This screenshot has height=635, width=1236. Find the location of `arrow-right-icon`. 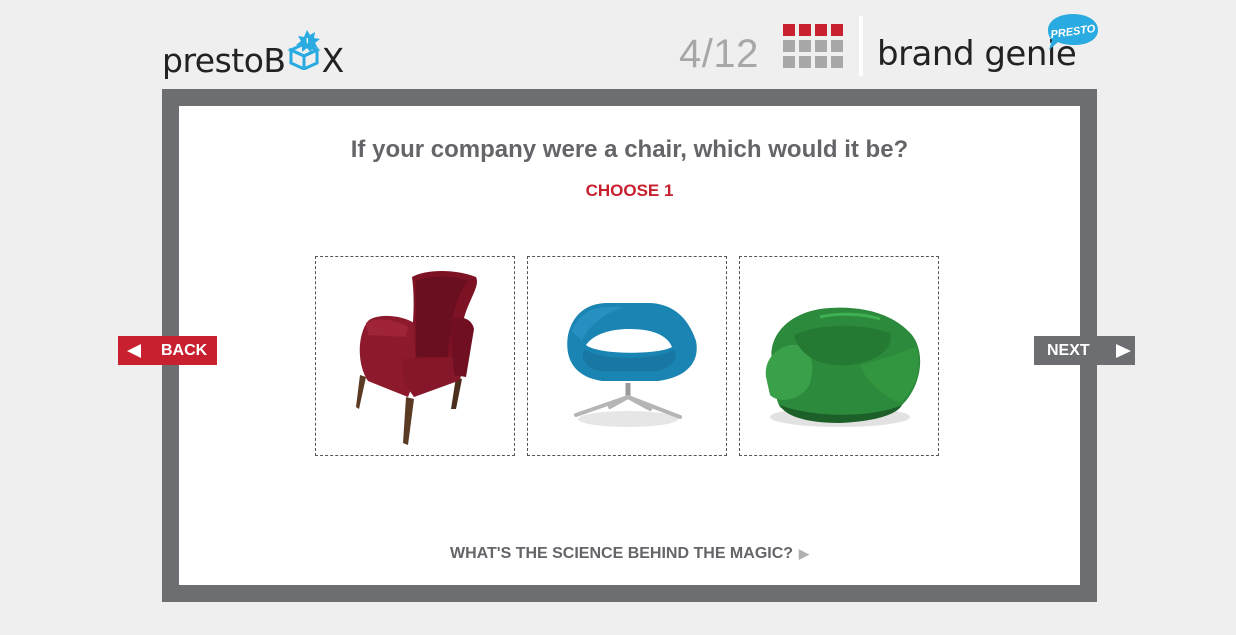

arrow-right-icon is located at coordinates (1123, 350).